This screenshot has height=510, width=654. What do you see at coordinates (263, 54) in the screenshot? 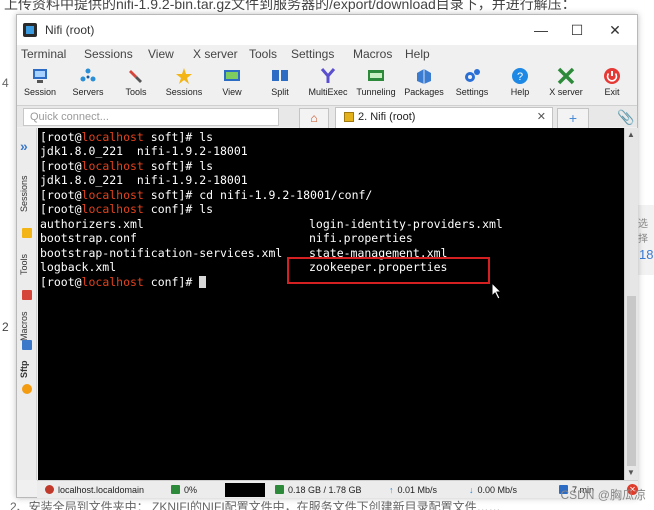
I see `menu-tools: Tools` at bounding box center [263, 54].